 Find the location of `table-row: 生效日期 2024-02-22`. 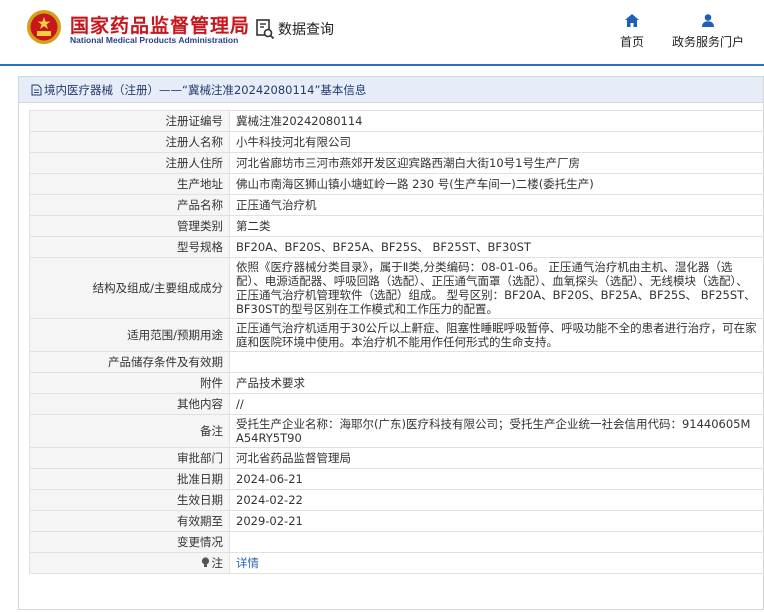

table-row: 生效日期 2024-02-22 is located at coordinates (396, 500).